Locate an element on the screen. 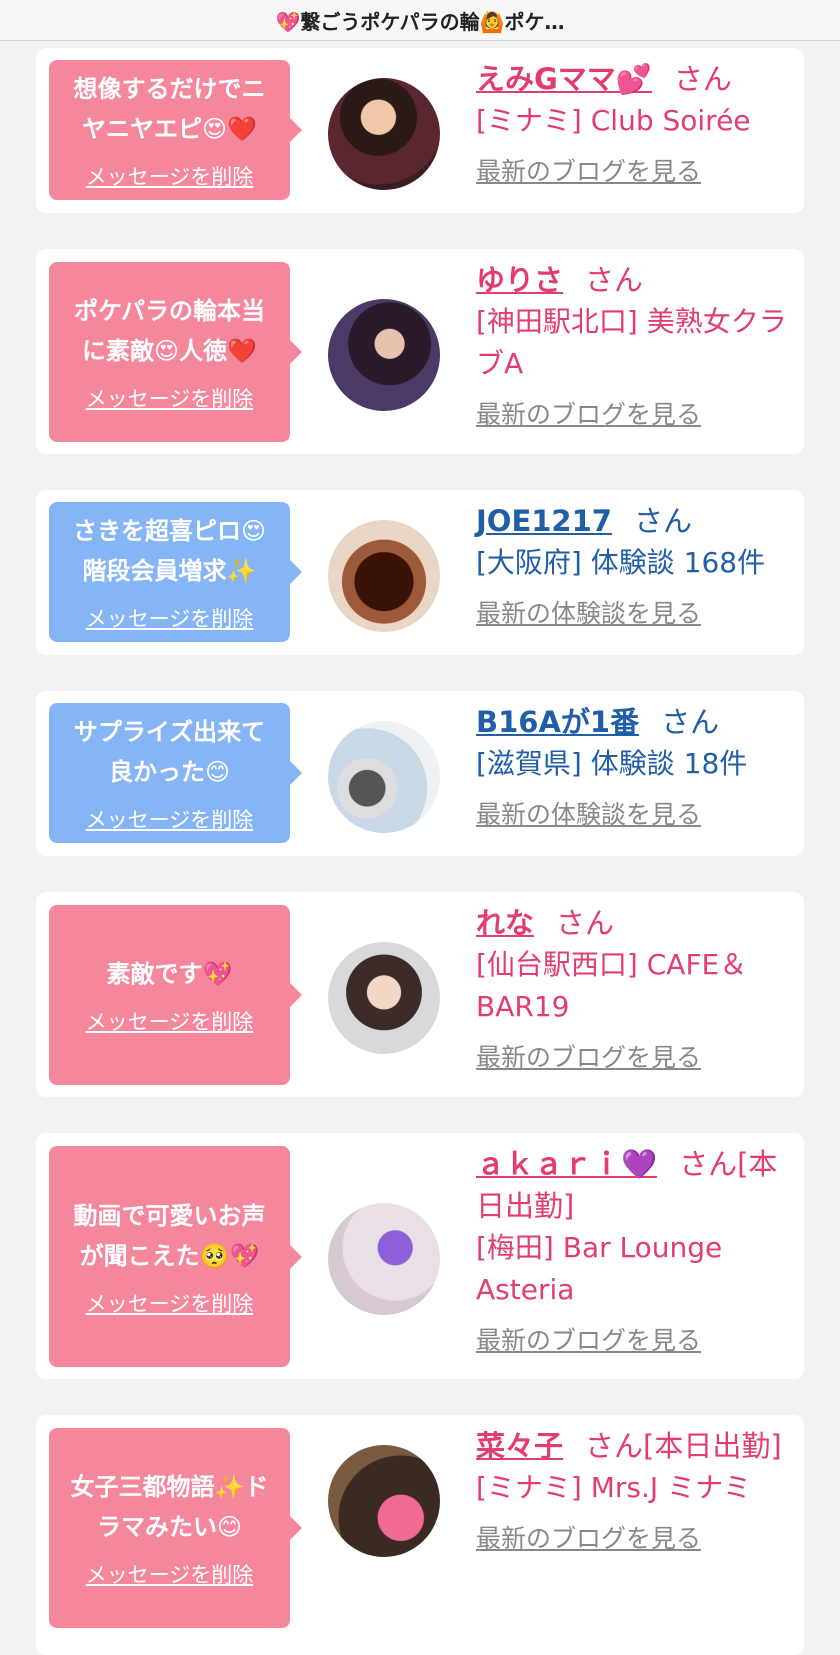 This screenshot has height=1655, width=840. message-bubble: さきを超喜ピロ😍 階段会員増求✨ メッセージを削除 is located at coordinates (175, 572).